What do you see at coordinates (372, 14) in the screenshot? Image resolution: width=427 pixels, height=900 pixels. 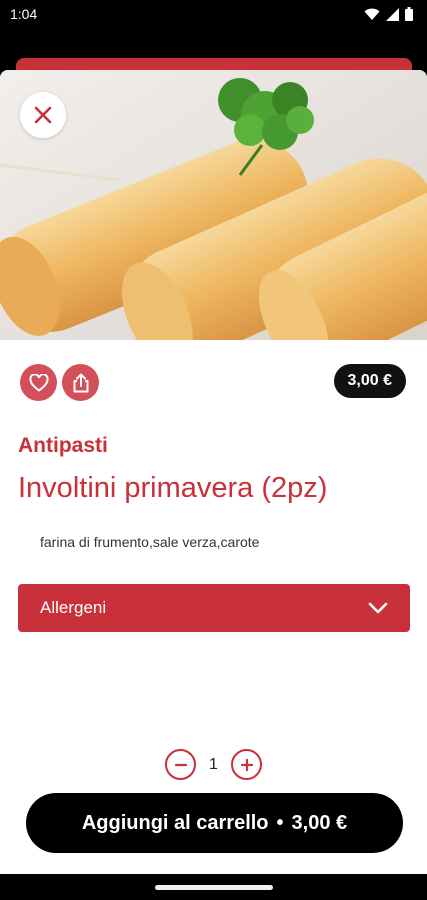 I see `wifi-icon` at bounding box center [372, 14].